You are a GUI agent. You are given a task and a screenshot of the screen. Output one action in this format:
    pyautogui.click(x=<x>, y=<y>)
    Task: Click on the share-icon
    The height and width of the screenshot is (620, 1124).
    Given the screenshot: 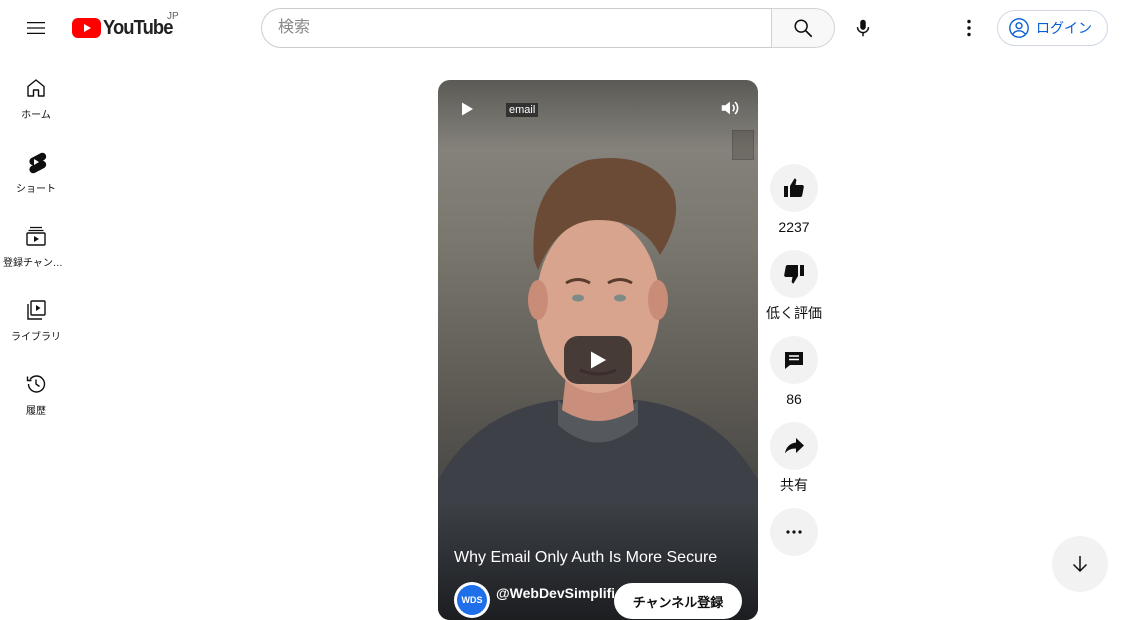 What is the action you would take?
    pyautogui.click(x=794, y=446)
    